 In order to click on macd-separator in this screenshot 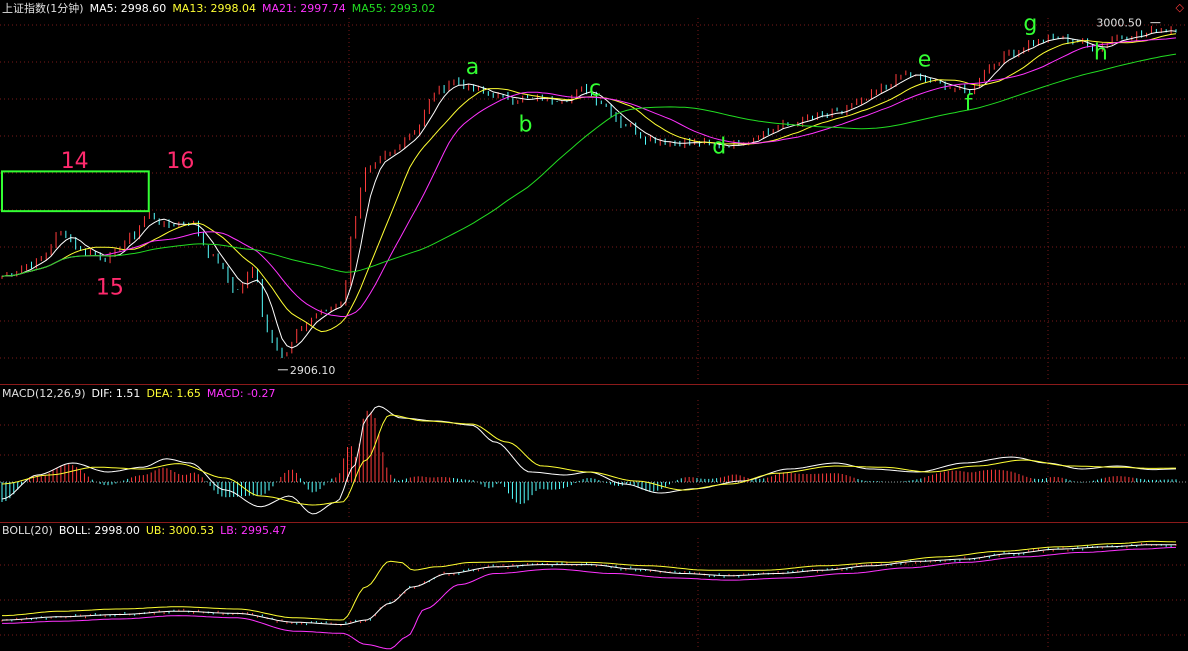, I will do `click(594, 384)`.